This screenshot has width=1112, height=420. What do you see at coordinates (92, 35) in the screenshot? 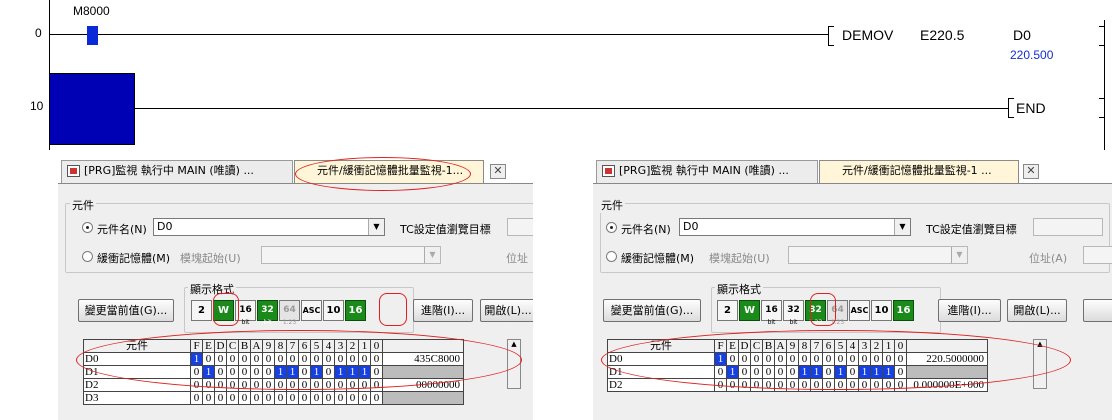
I see `contact-m8000` at bounding box center [92, 35].